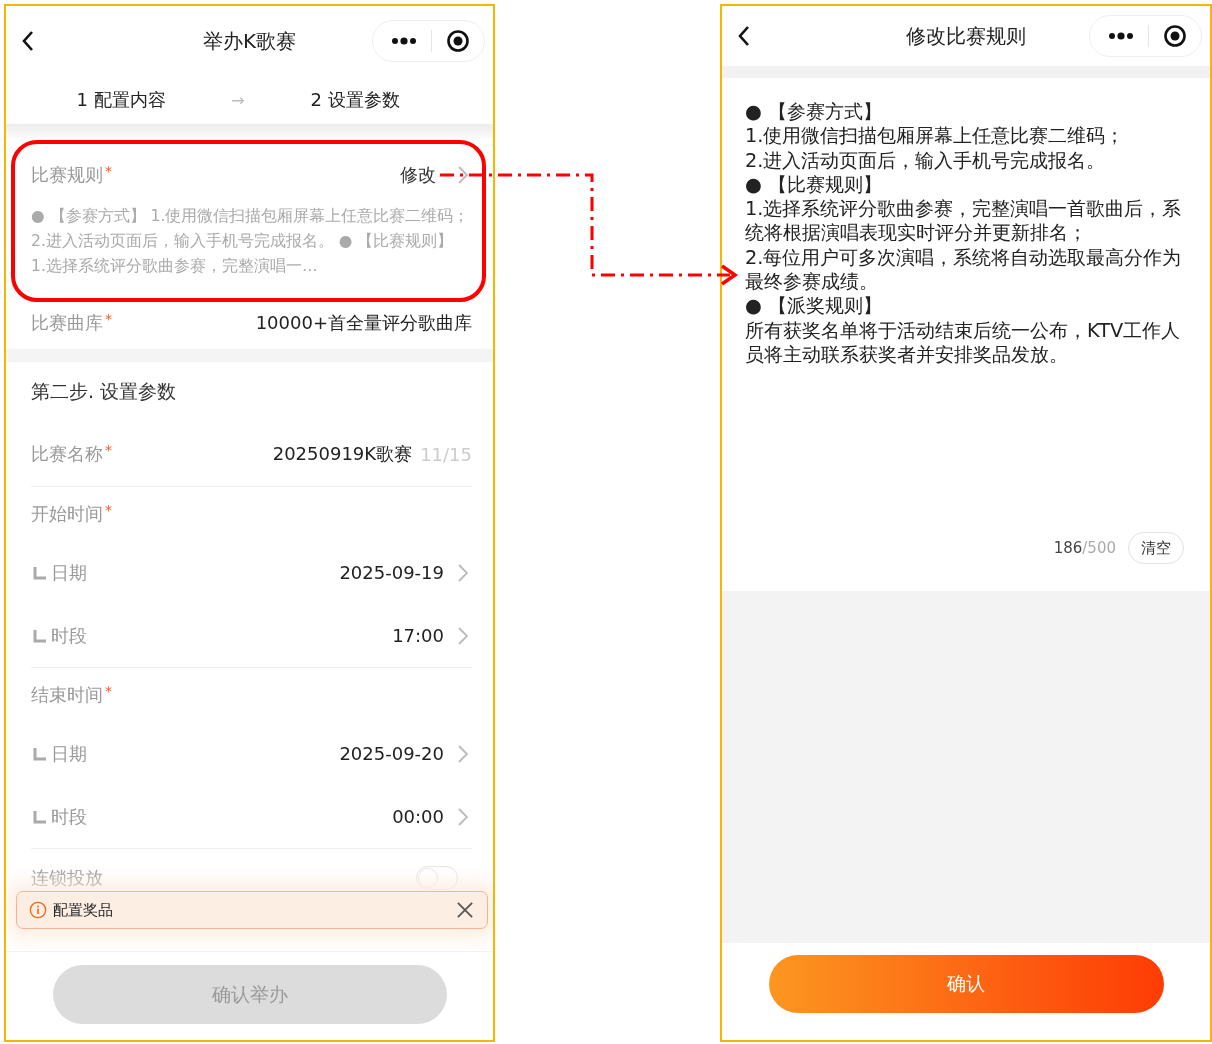 The width and height of the screenshot is (1212, 1044). I want to click on section-title: 第二步. 设置参数, so click(104, 391).